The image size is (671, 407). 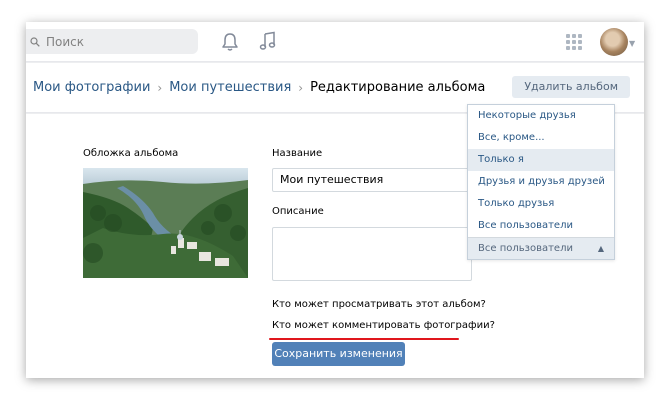 I want to click on search-box: Поиск, so click(x=112, y=41).